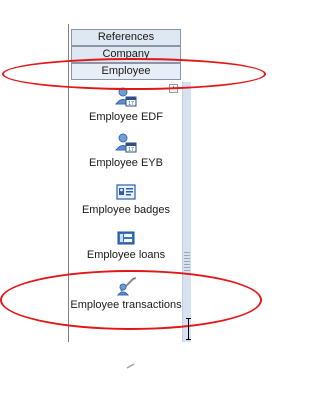  Describe the element at coordinates (126, 255) in the screenshot. I see `list-item-label: Employee loans` at that location.